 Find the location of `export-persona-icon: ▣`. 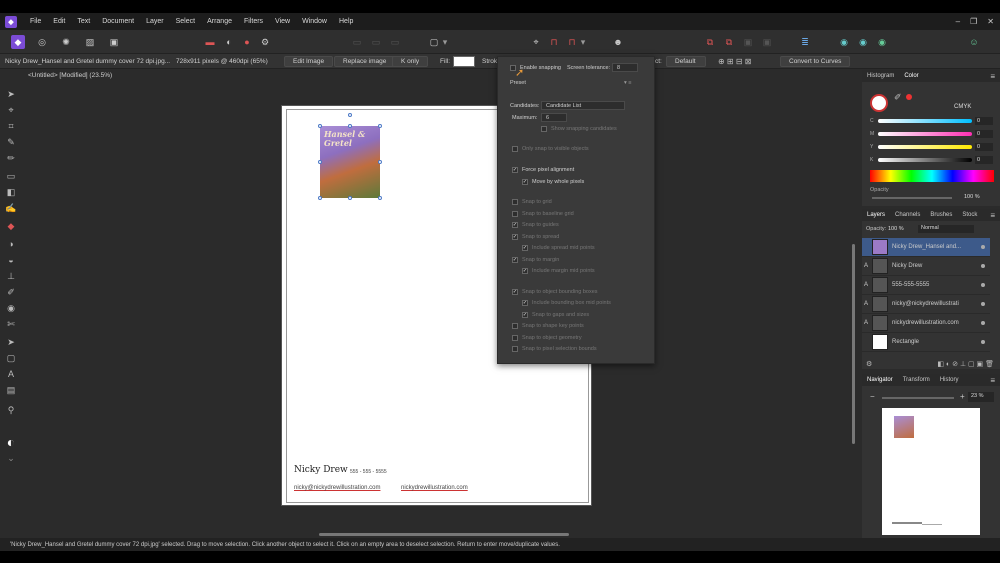

export-persona-icon: ▣ is located at coordinates (114, 42).